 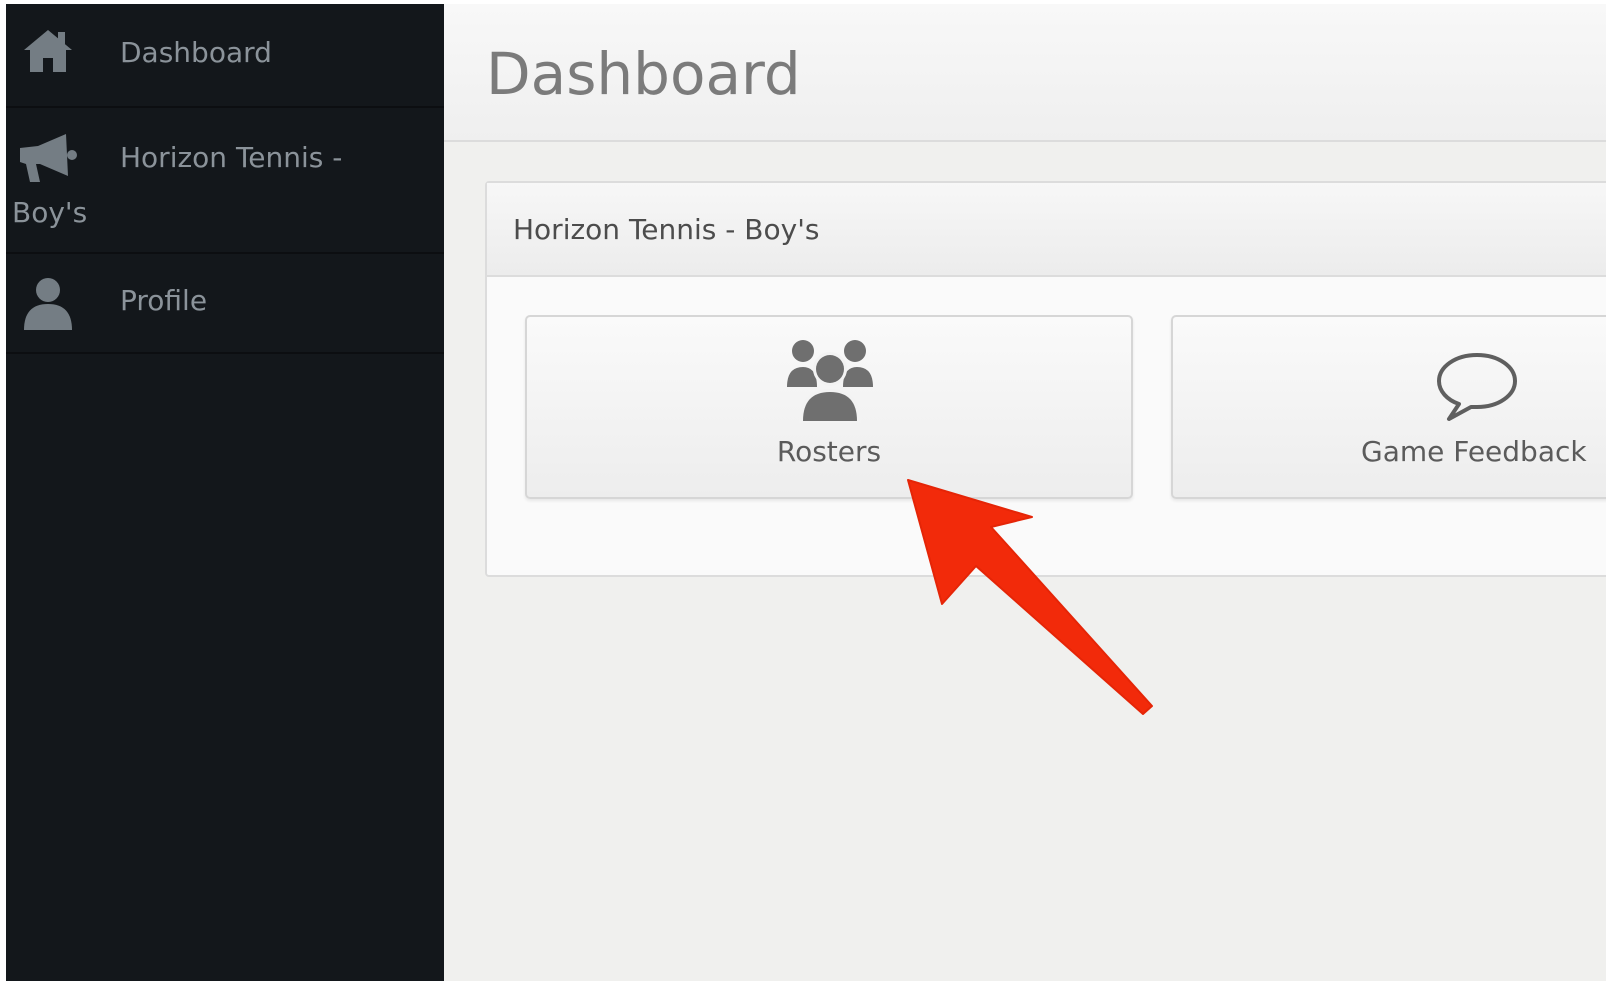 I want to click on sidebar-item-label: Horizon Tennis -, so click(x=231, y=157).